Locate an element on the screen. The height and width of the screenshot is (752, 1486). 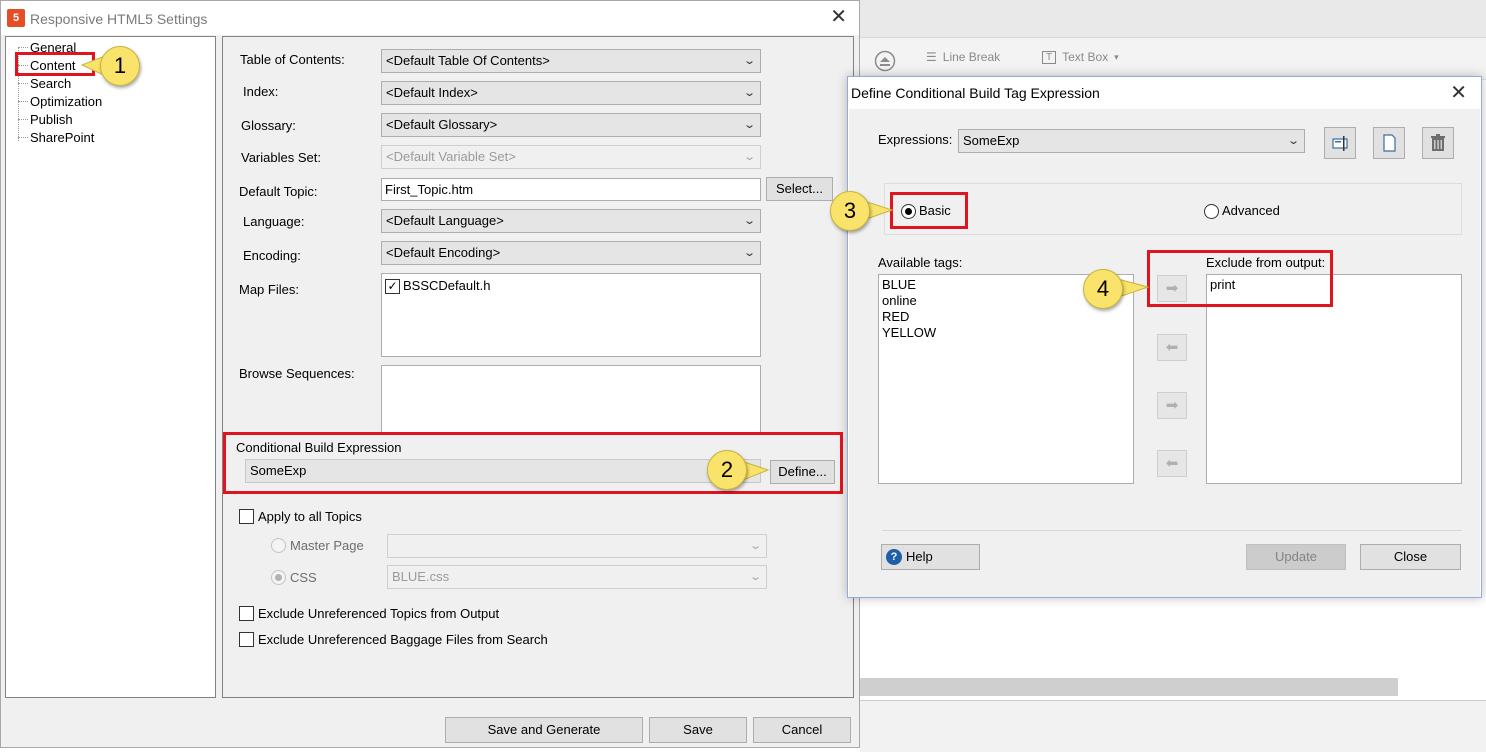
variables-select: <Default Variable Set> ⌄ is located at coordinates (571, 157).